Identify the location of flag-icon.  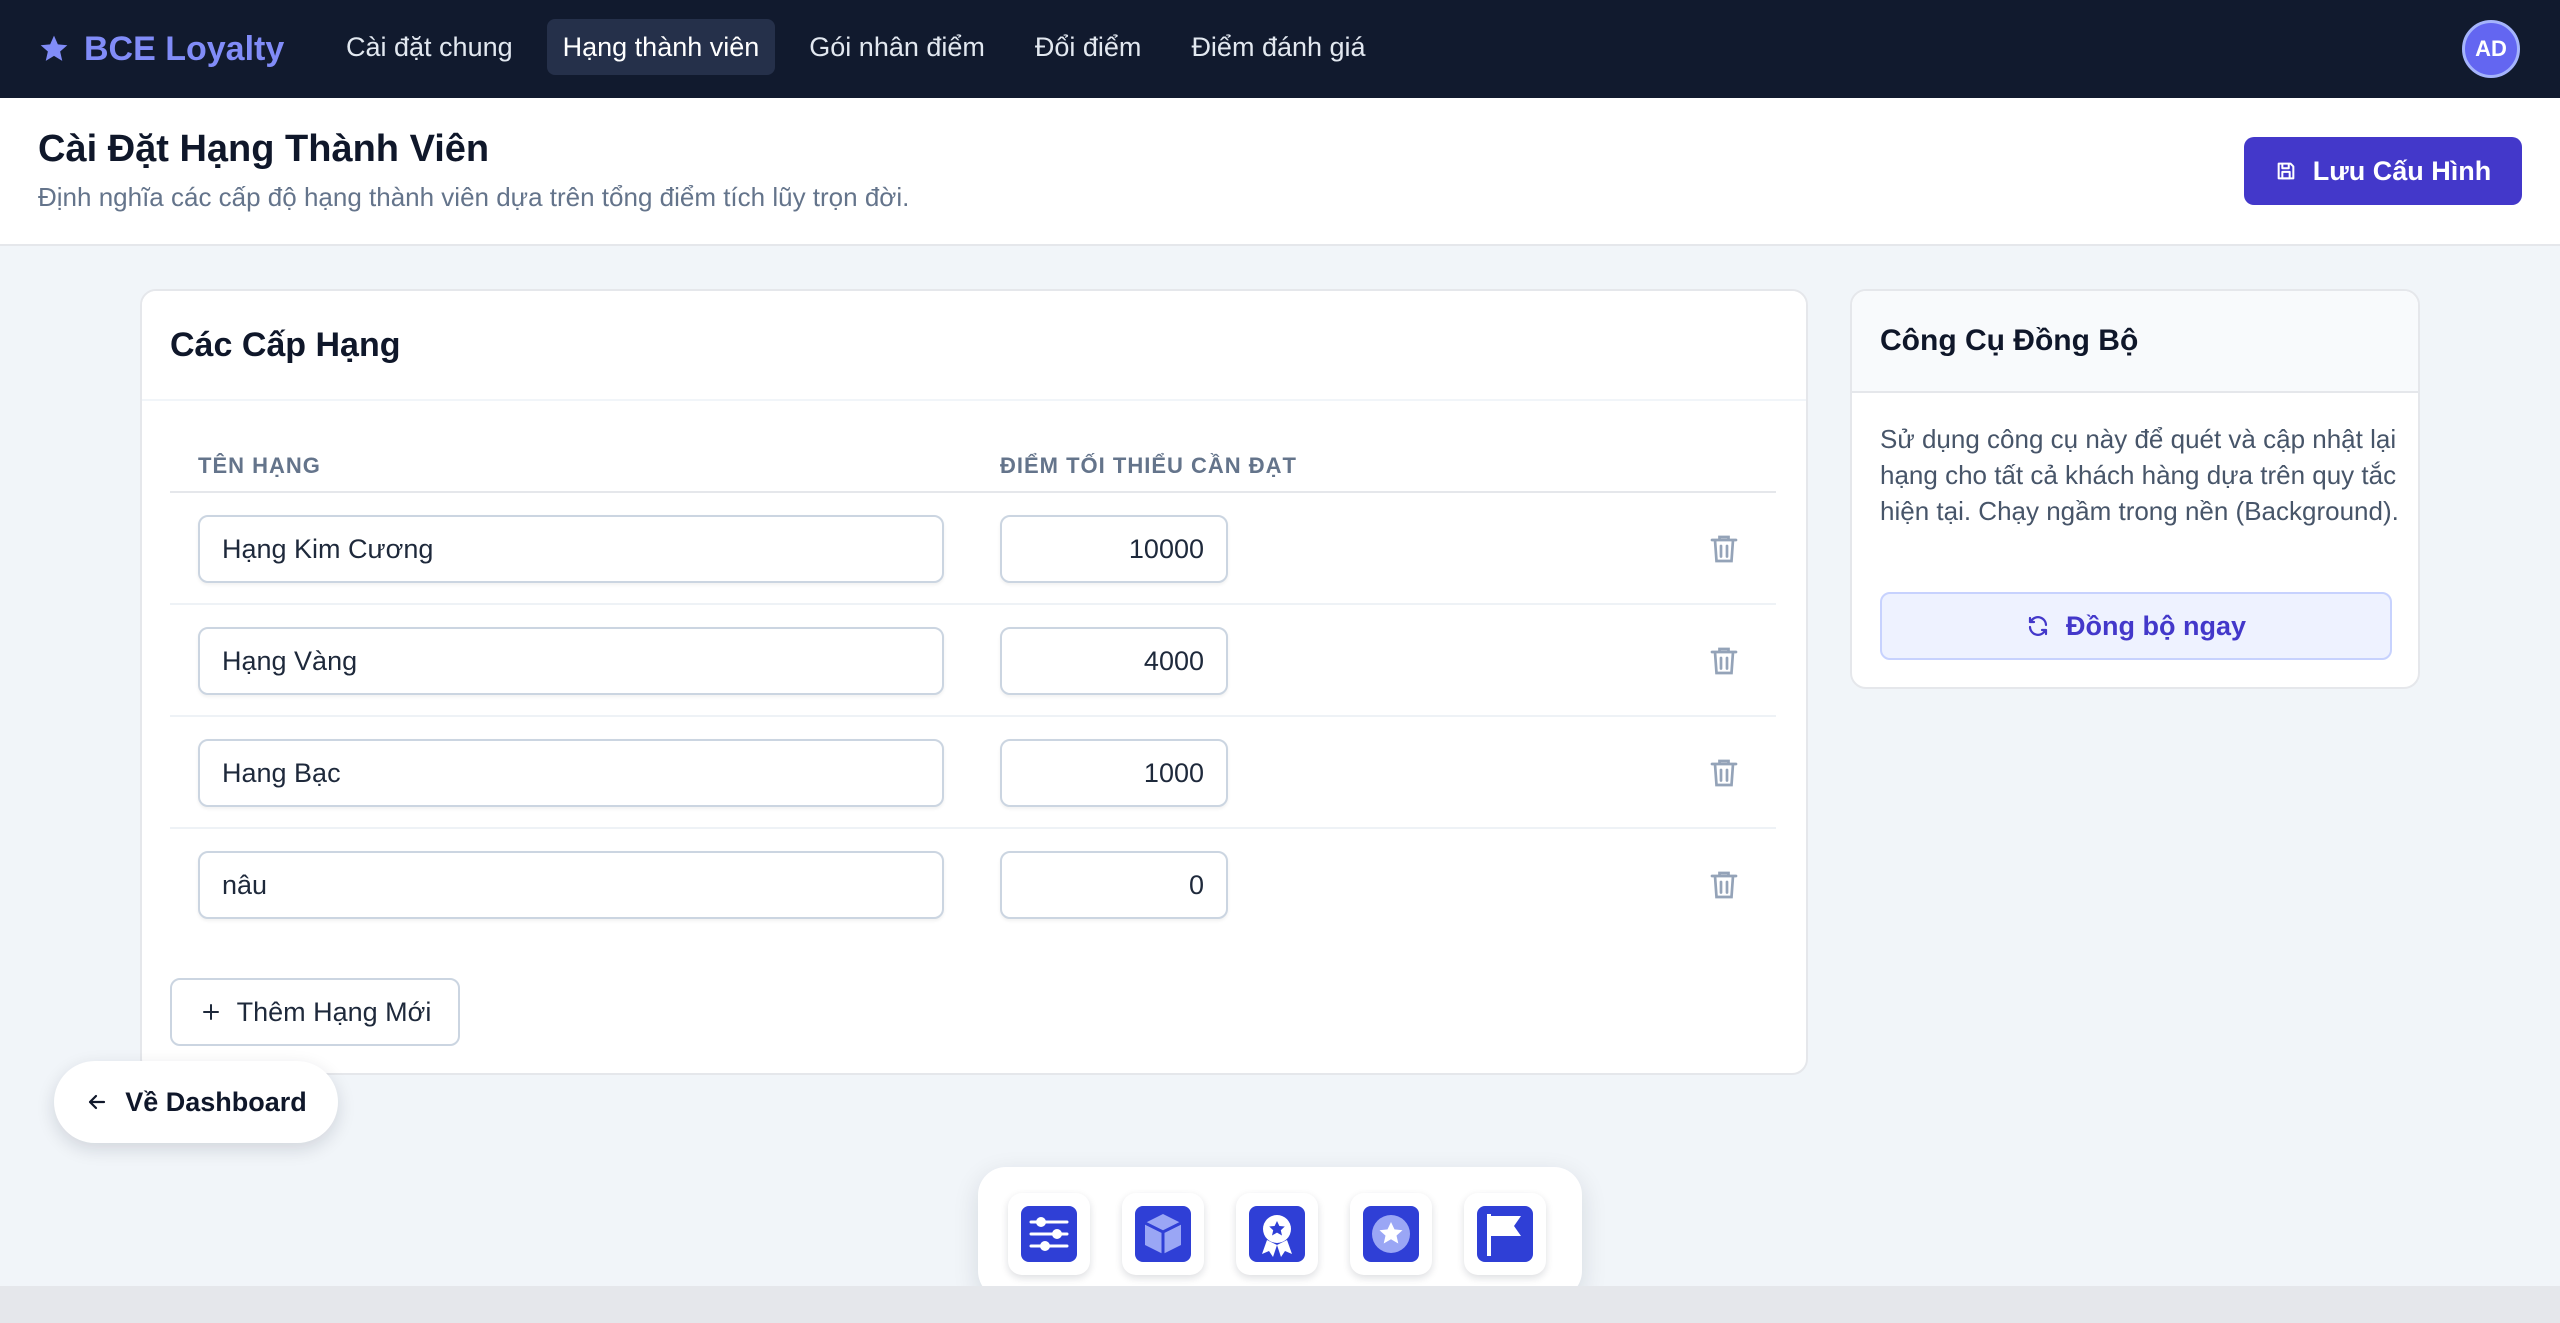
(1505, 1234).